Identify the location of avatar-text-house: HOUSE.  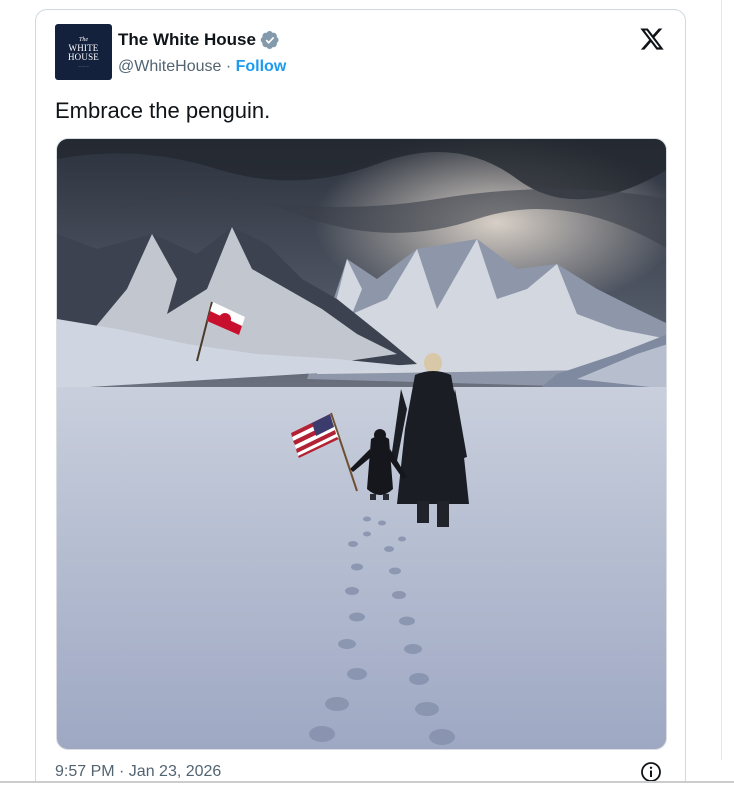
(83, 56).